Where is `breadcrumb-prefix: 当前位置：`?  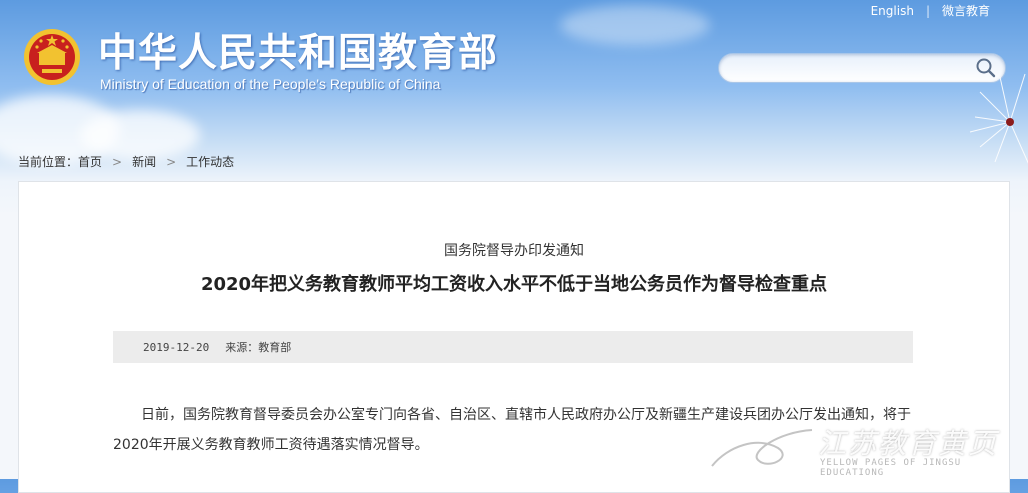
breadcrumb-prefix: 当前位置： is located at coordinates (48, 162).